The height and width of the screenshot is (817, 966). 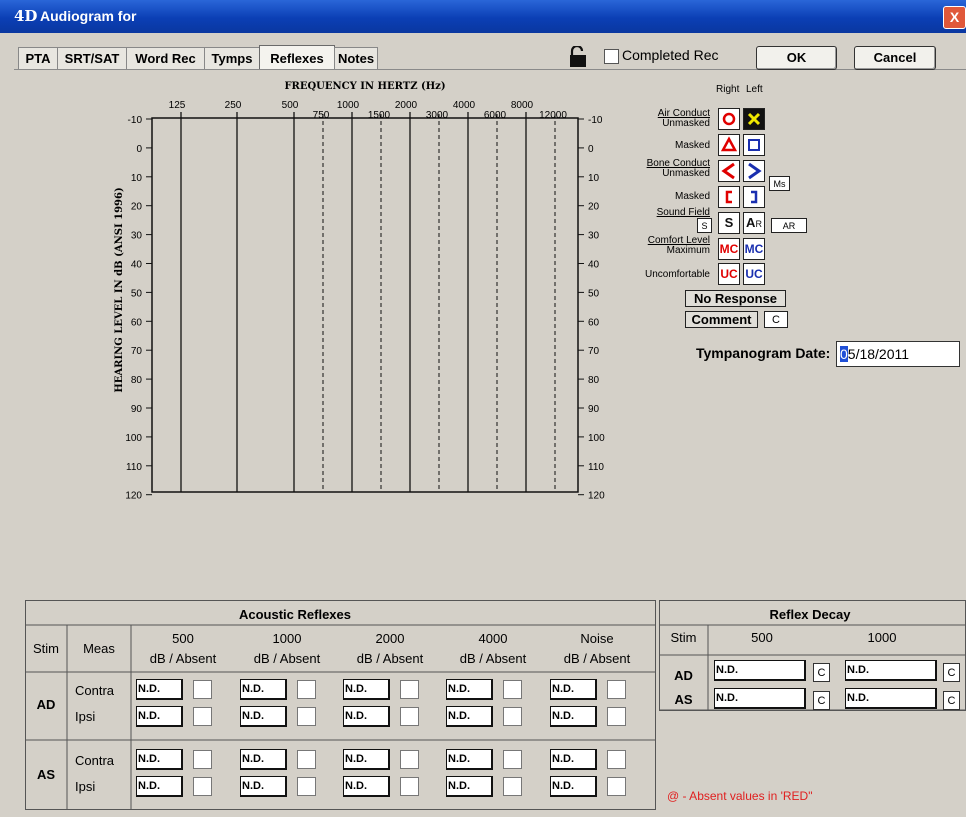 What do you see at coordinates (493, 638) in the screenshot?
I see `ar-freq-header: 4000` at bounding box center [493, 638].